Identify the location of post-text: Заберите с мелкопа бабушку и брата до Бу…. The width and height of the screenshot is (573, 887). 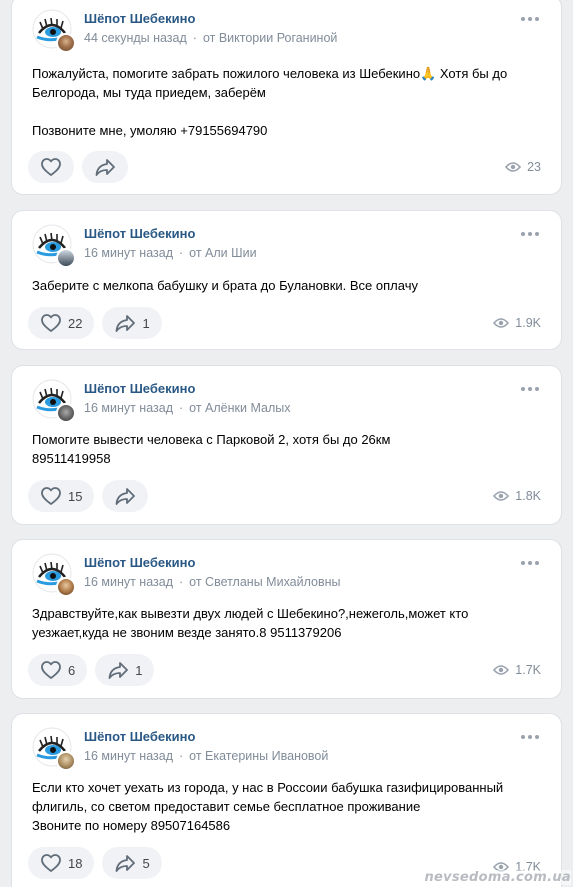
(286, 285).